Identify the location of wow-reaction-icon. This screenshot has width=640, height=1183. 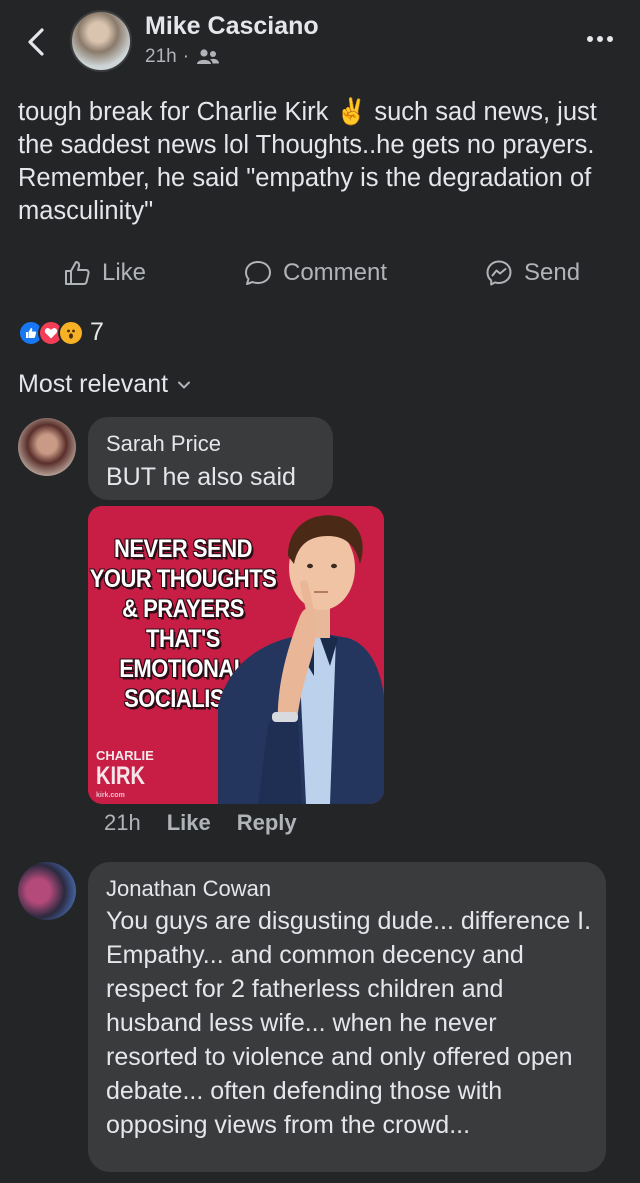
(71, 332).